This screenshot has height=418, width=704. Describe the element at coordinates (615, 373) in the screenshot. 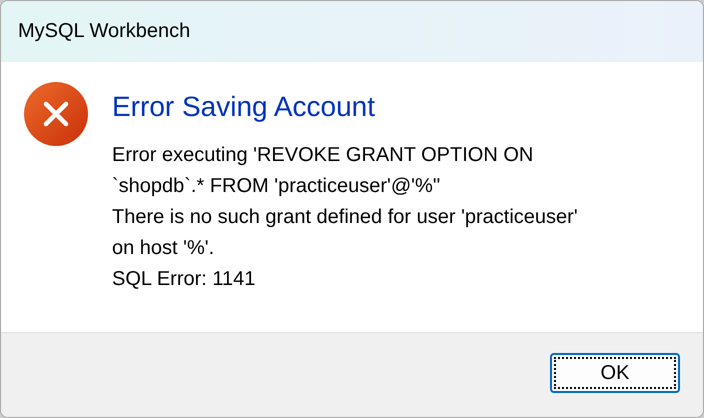

I see `ok-button: OK` at that location.